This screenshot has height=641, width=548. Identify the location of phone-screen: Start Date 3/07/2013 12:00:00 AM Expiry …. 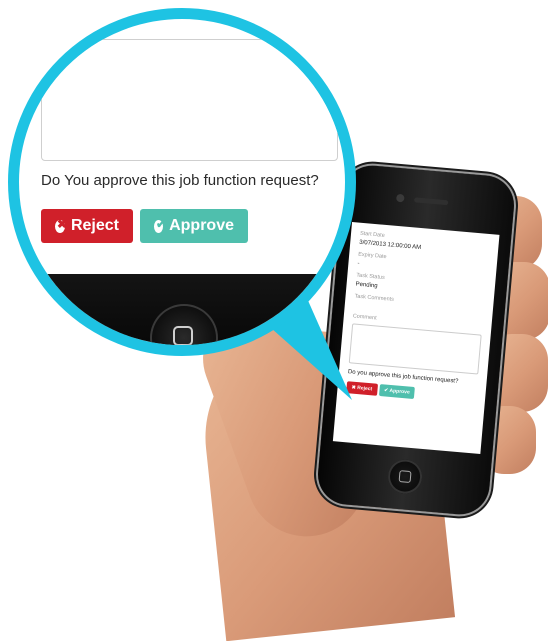
(416, 338).